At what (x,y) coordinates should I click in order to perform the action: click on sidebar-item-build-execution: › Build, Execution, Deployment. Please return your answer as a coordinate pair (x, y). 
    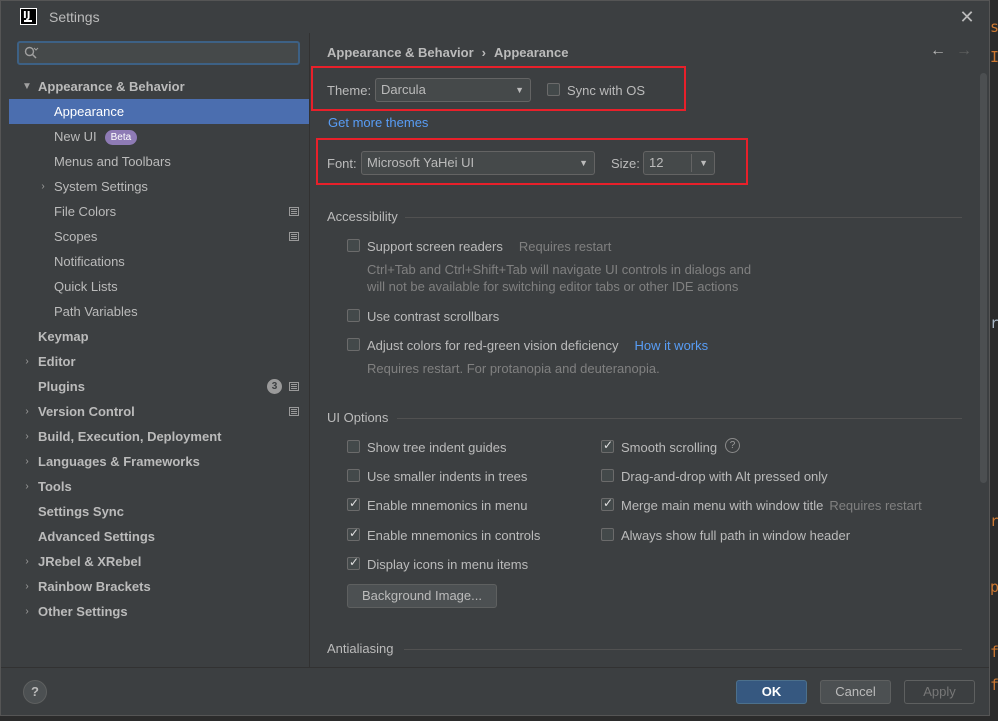
    Looking at the image, I should click on (159, 436).